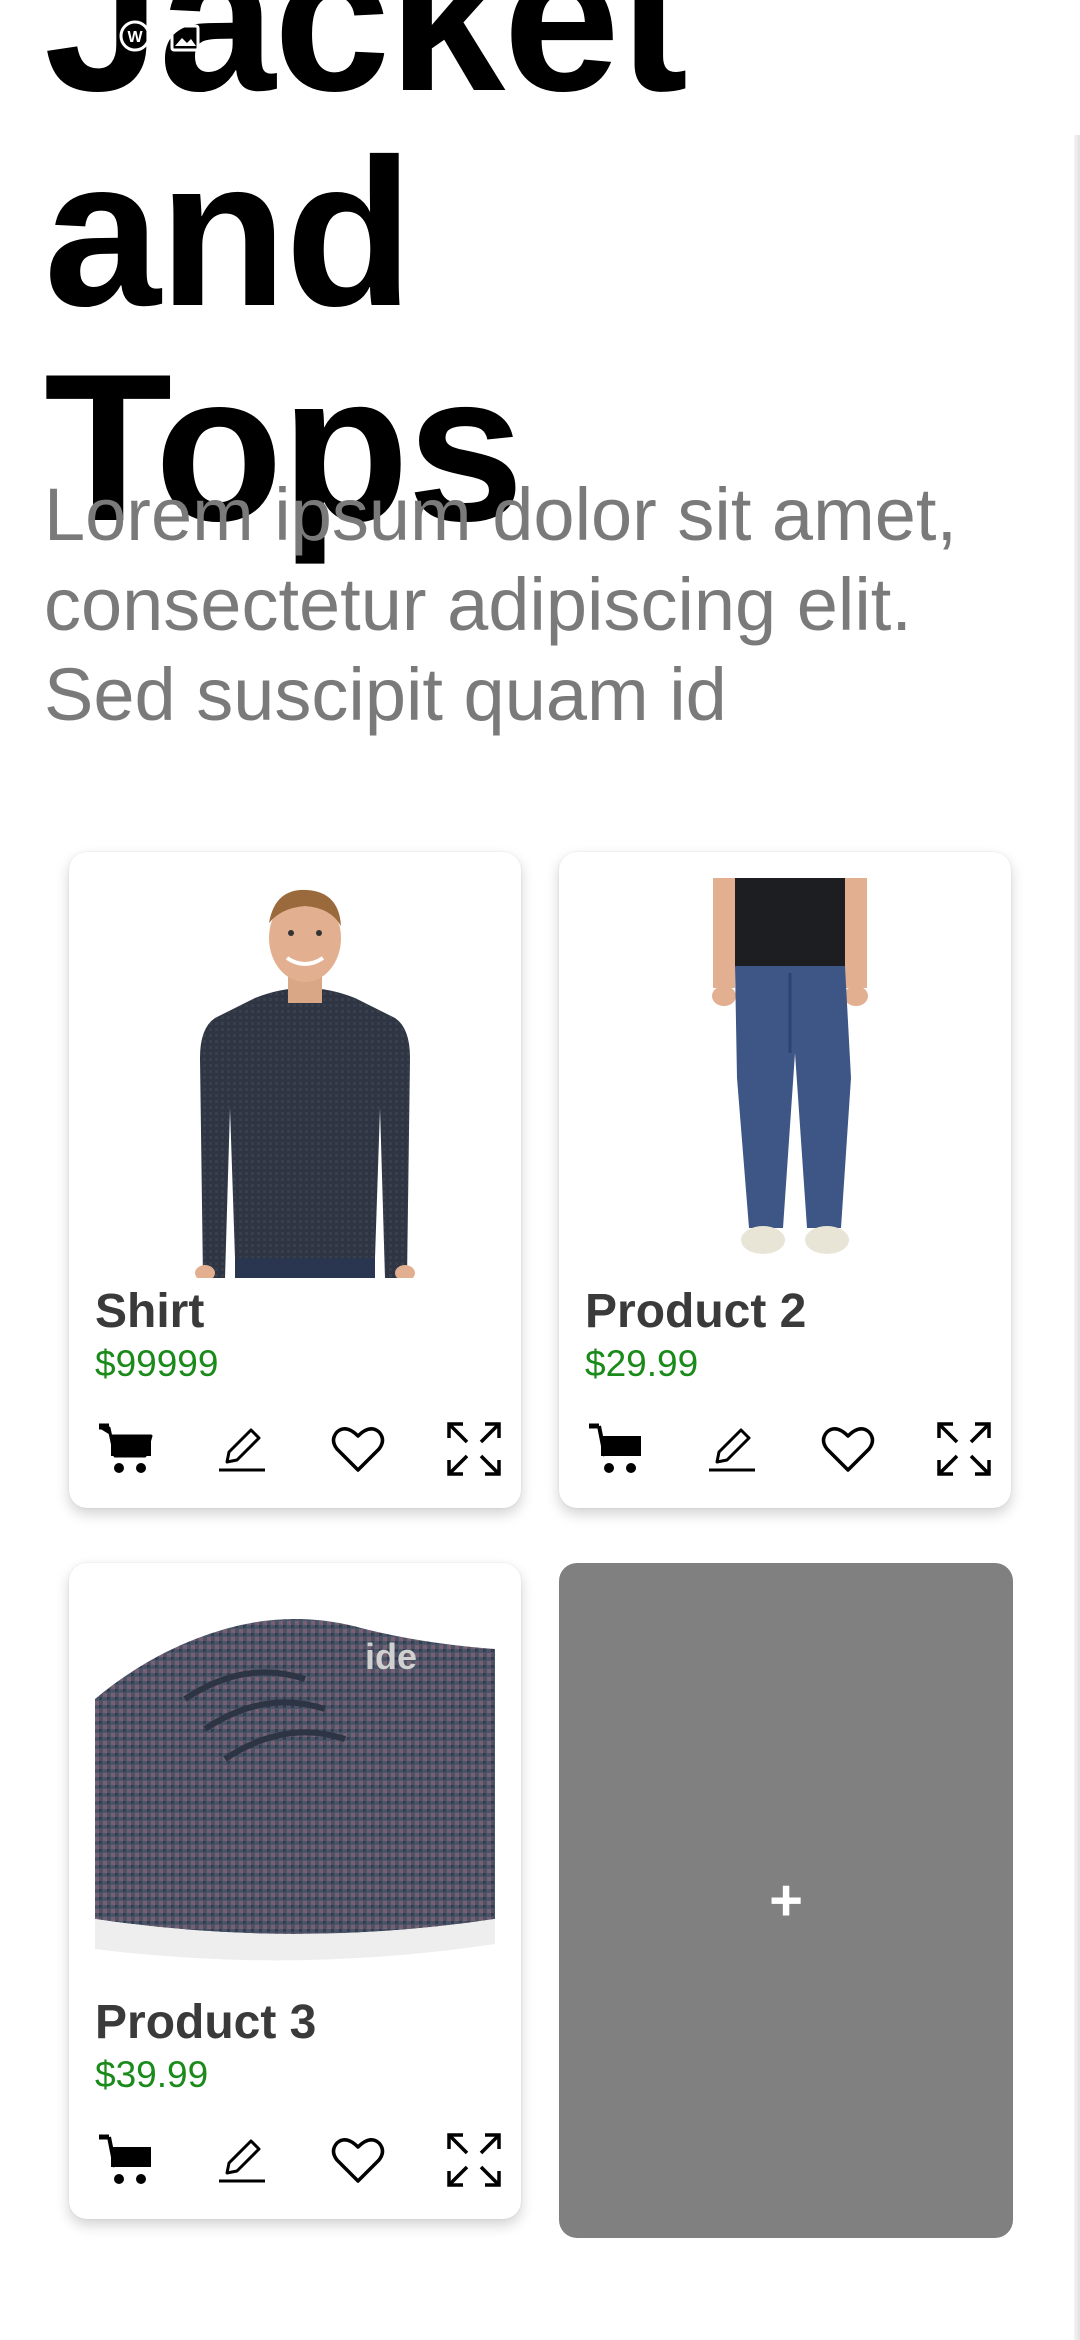 This screenshot has height=2340, width=1080. I want to click on status-right: LTE1 VoLTE, so click(892, 40).